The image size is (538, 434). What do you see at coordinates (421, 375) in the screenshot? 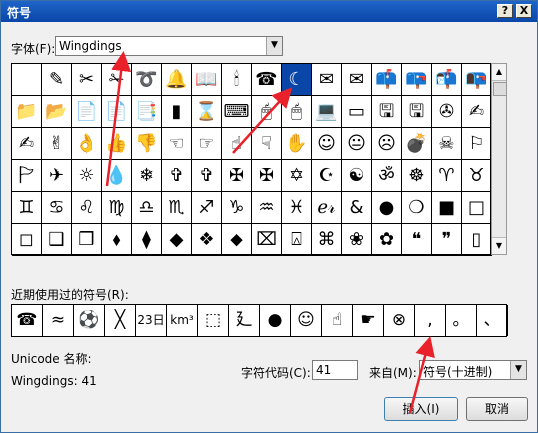
I see `arrow-to-insert-button` at bounding box center [421, 375].